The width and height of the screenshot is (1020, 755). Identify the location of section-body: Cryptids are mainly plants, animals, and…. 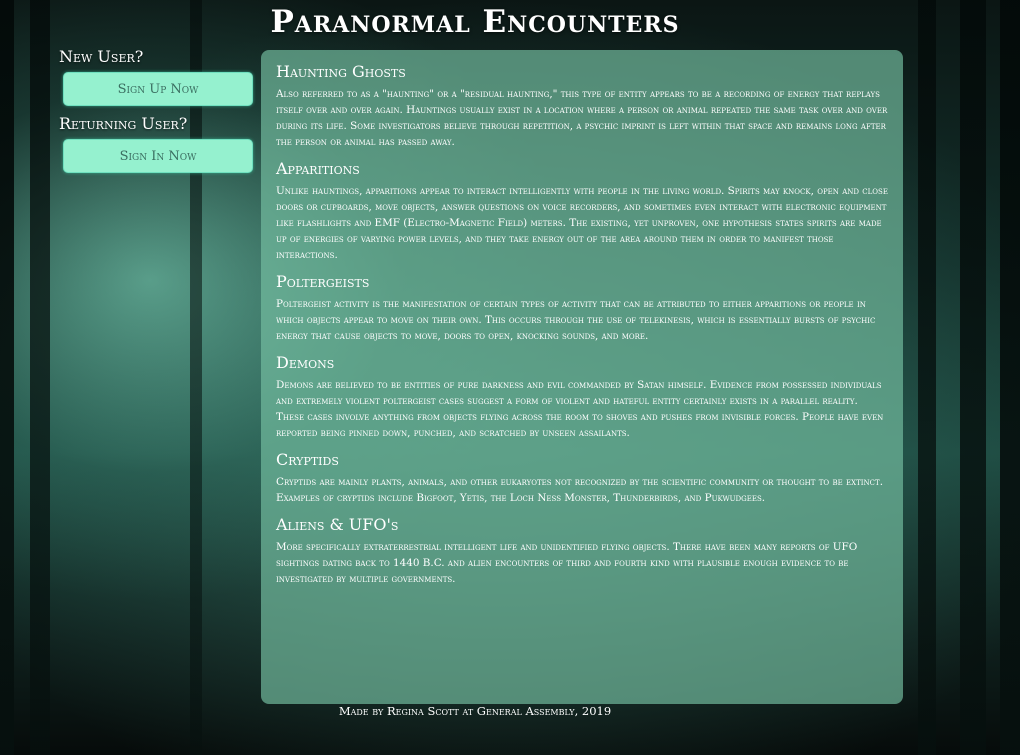
(580, 490).